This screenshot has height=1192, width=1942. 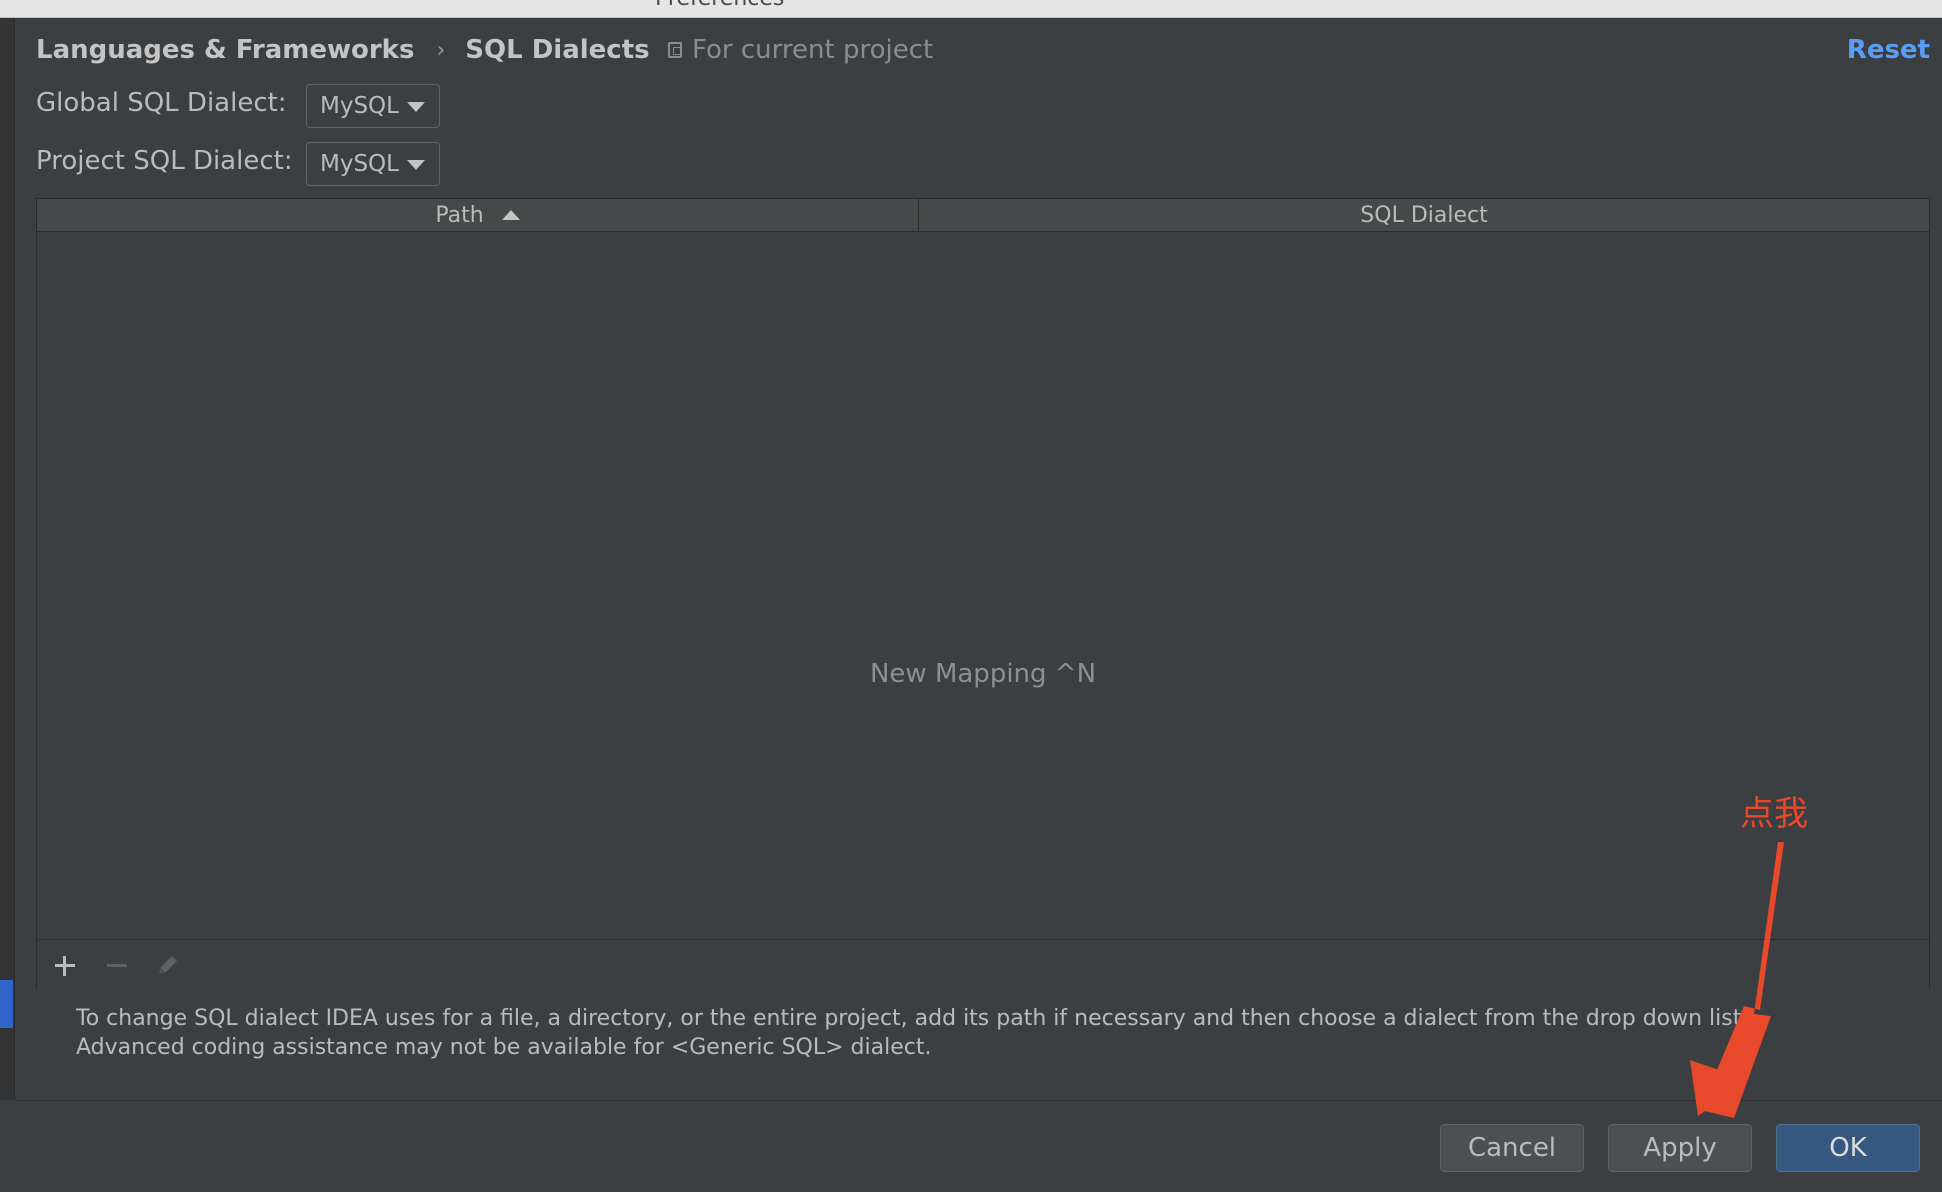 What do you see at coordinates (1512, 1148) in the screenshot?
I see `cancel-button: Cancel` at bounding box center [1512, 1148].